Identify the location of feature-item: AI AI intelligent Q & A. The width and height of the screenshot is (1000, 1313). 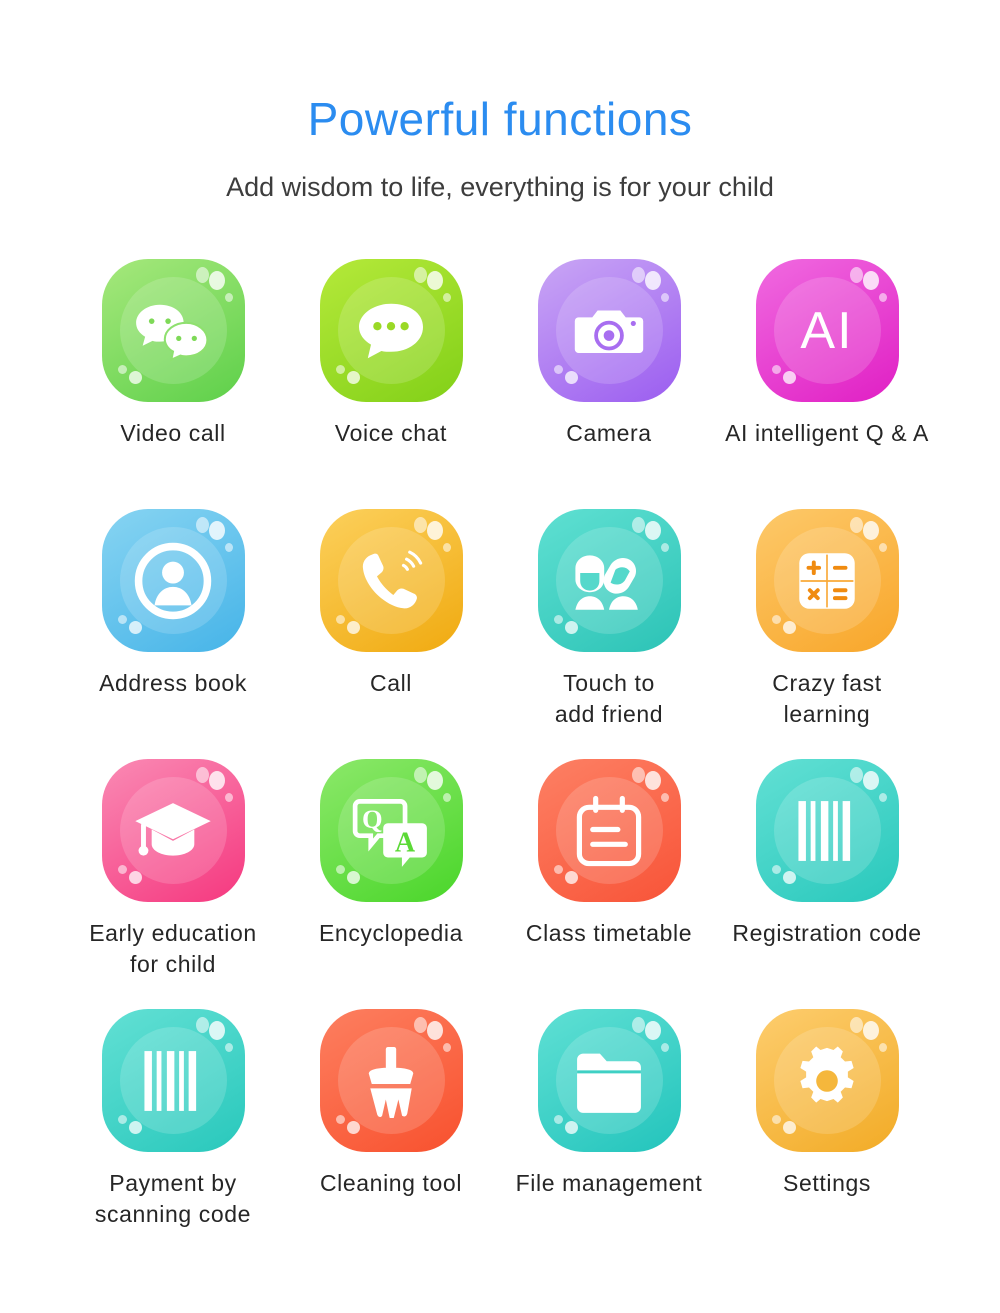
(827, 384).